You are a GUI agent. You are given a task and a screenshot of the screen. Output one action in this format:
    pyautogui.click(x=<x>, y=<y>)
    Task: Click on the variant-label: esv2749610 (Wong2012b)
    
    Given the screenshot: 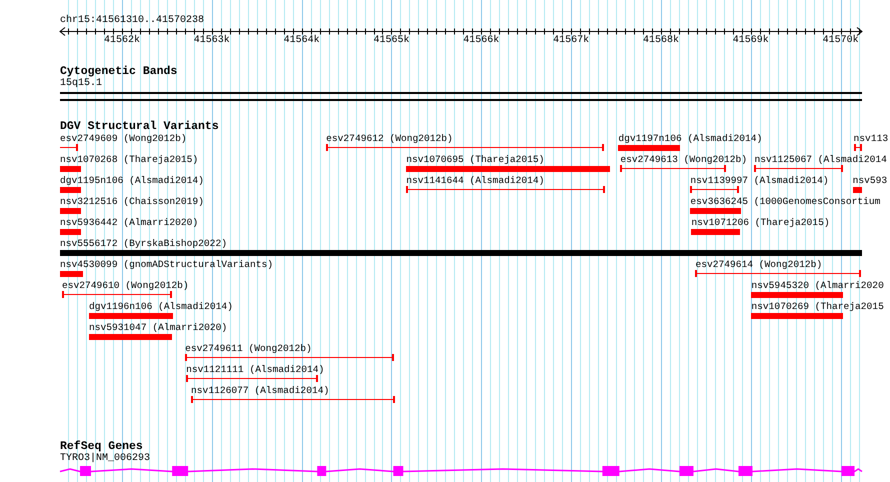 What is the action you would take?
    pyautogui.click(x=125, y=286)
    